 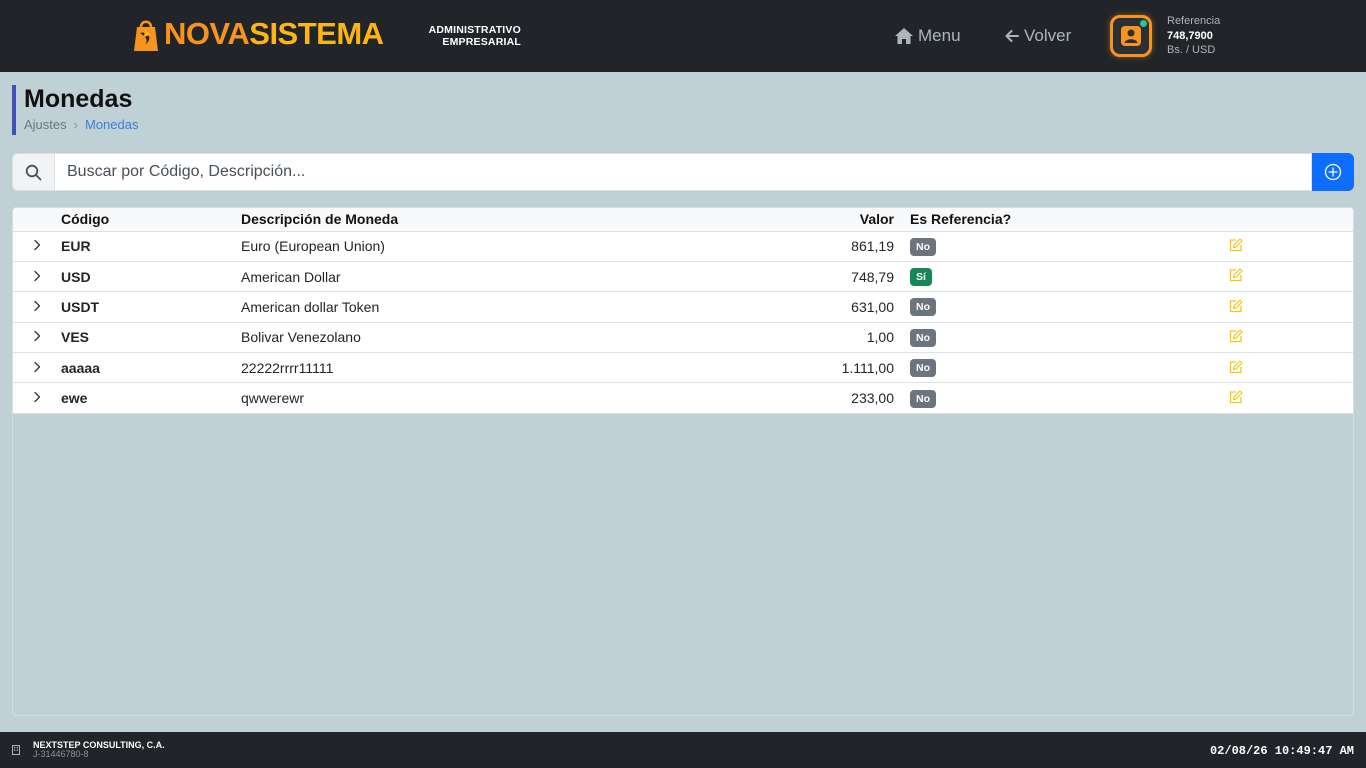 I want to click on table-row: USDT American dollar Token 631,00 No, so click(x=683, y=307).